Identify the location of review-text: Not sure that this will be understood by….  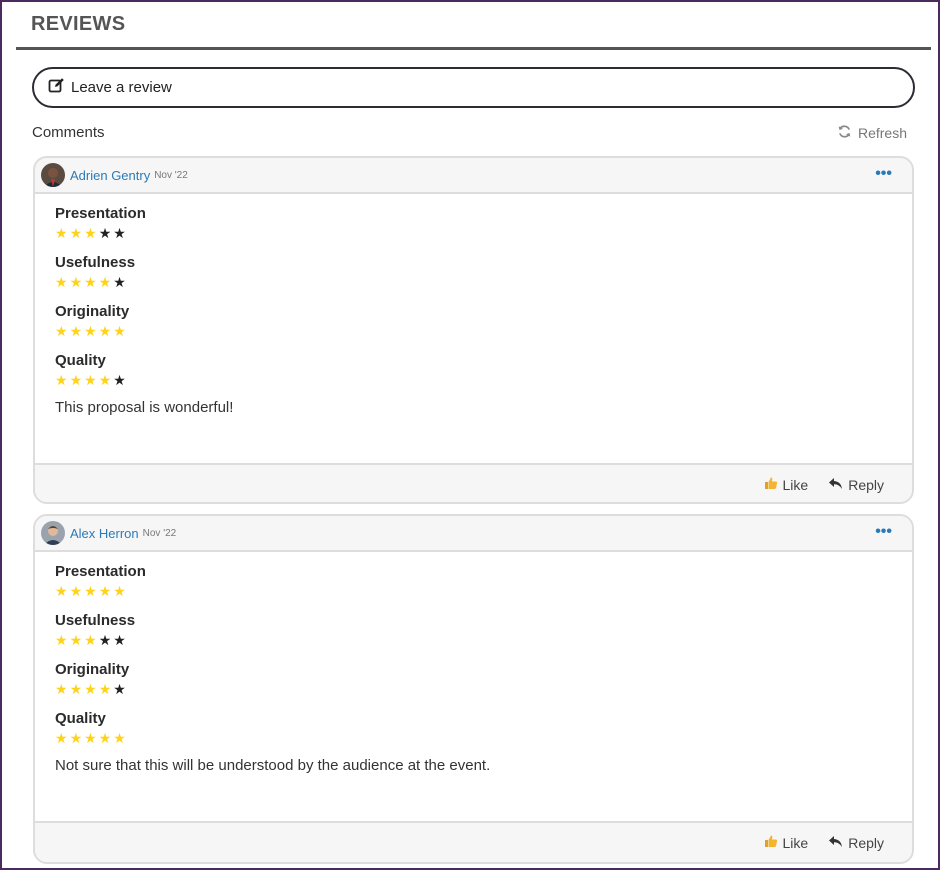
(273, 765).